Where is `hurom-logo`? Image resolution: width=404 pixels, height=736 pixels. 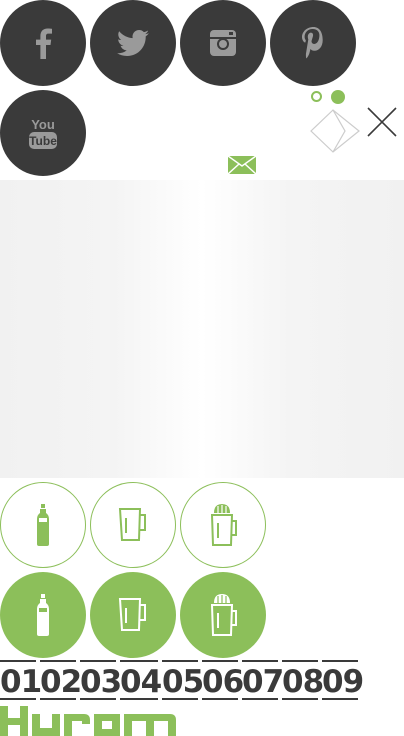 hurom-logo is located at coordinates (88, 720).